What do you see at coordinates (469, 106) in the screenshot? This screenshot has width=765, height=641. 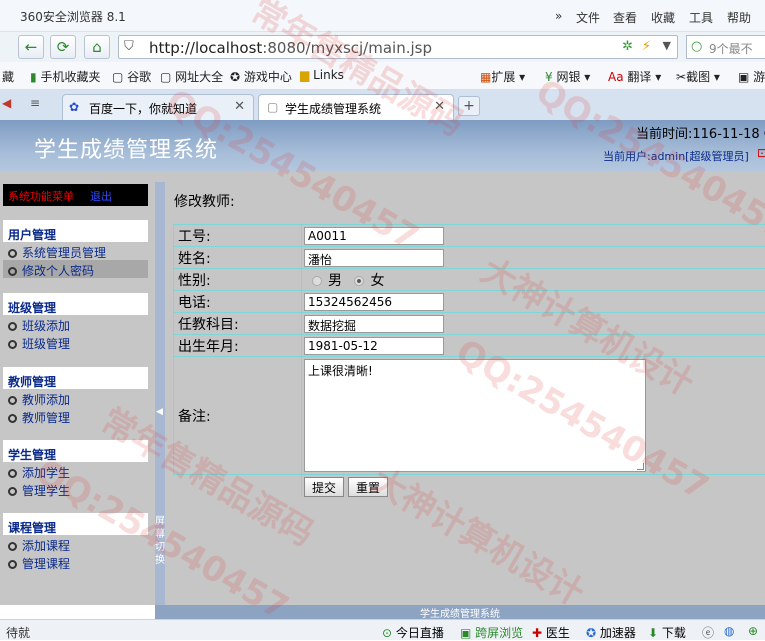 I see `new-tab-icon: +` at bounding box center [469, 106].